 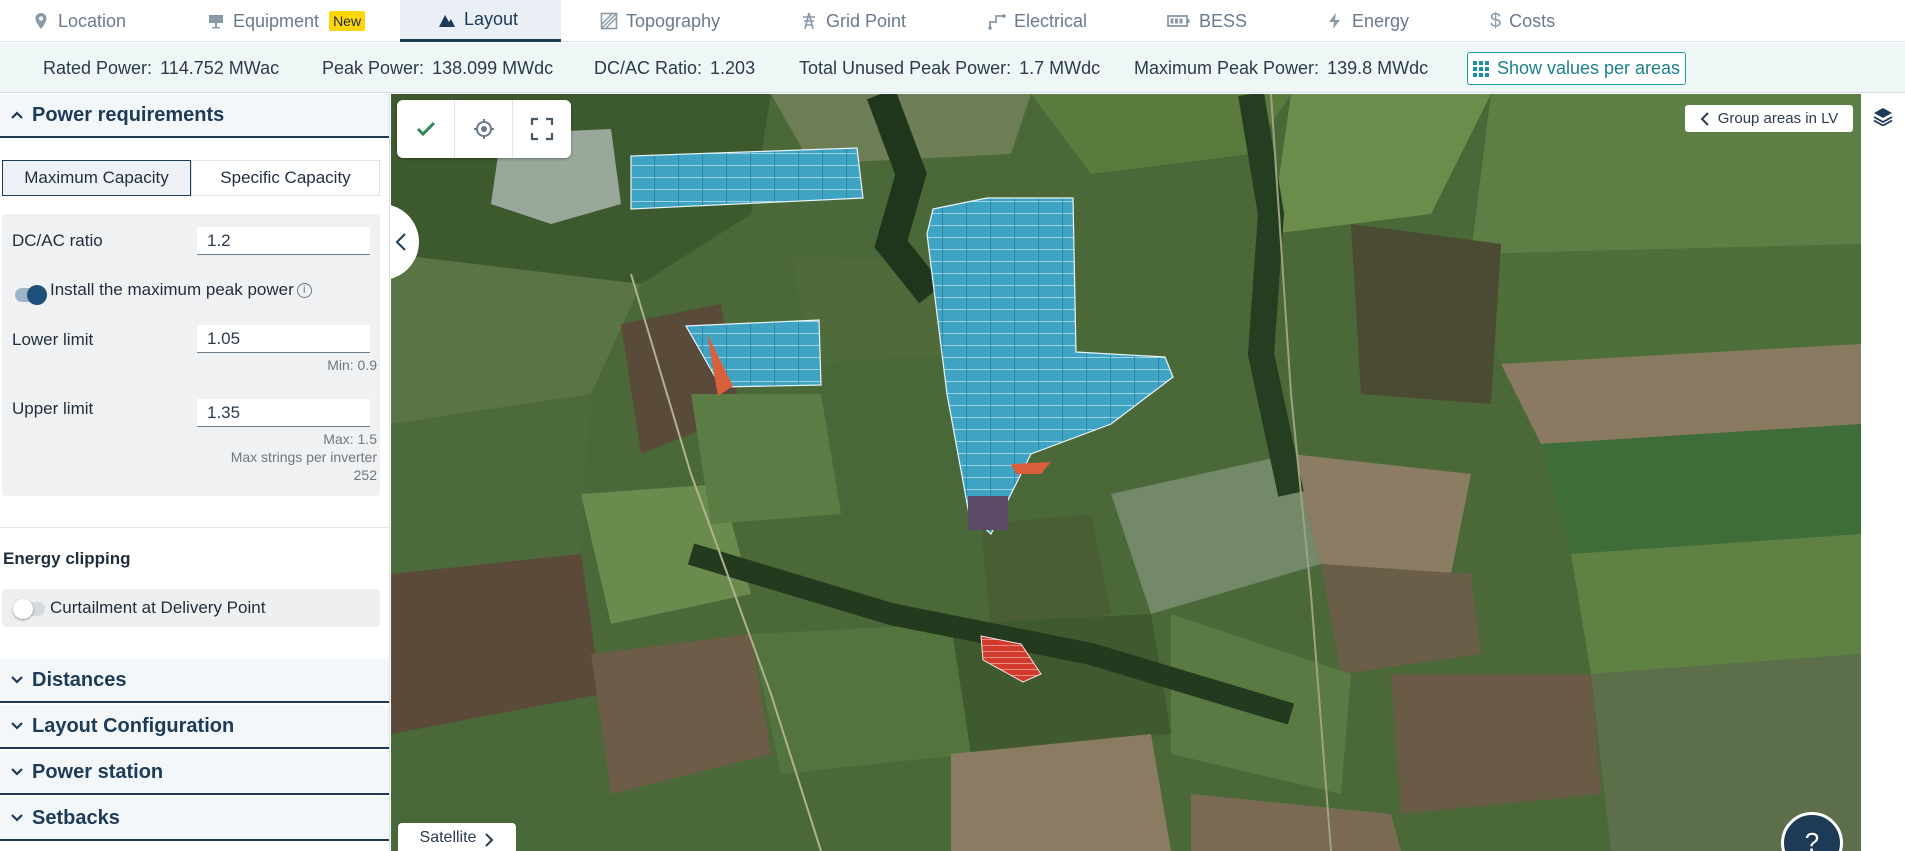 I want to click on metric-value: 114.752 MWac, so click(x=220, y=67).